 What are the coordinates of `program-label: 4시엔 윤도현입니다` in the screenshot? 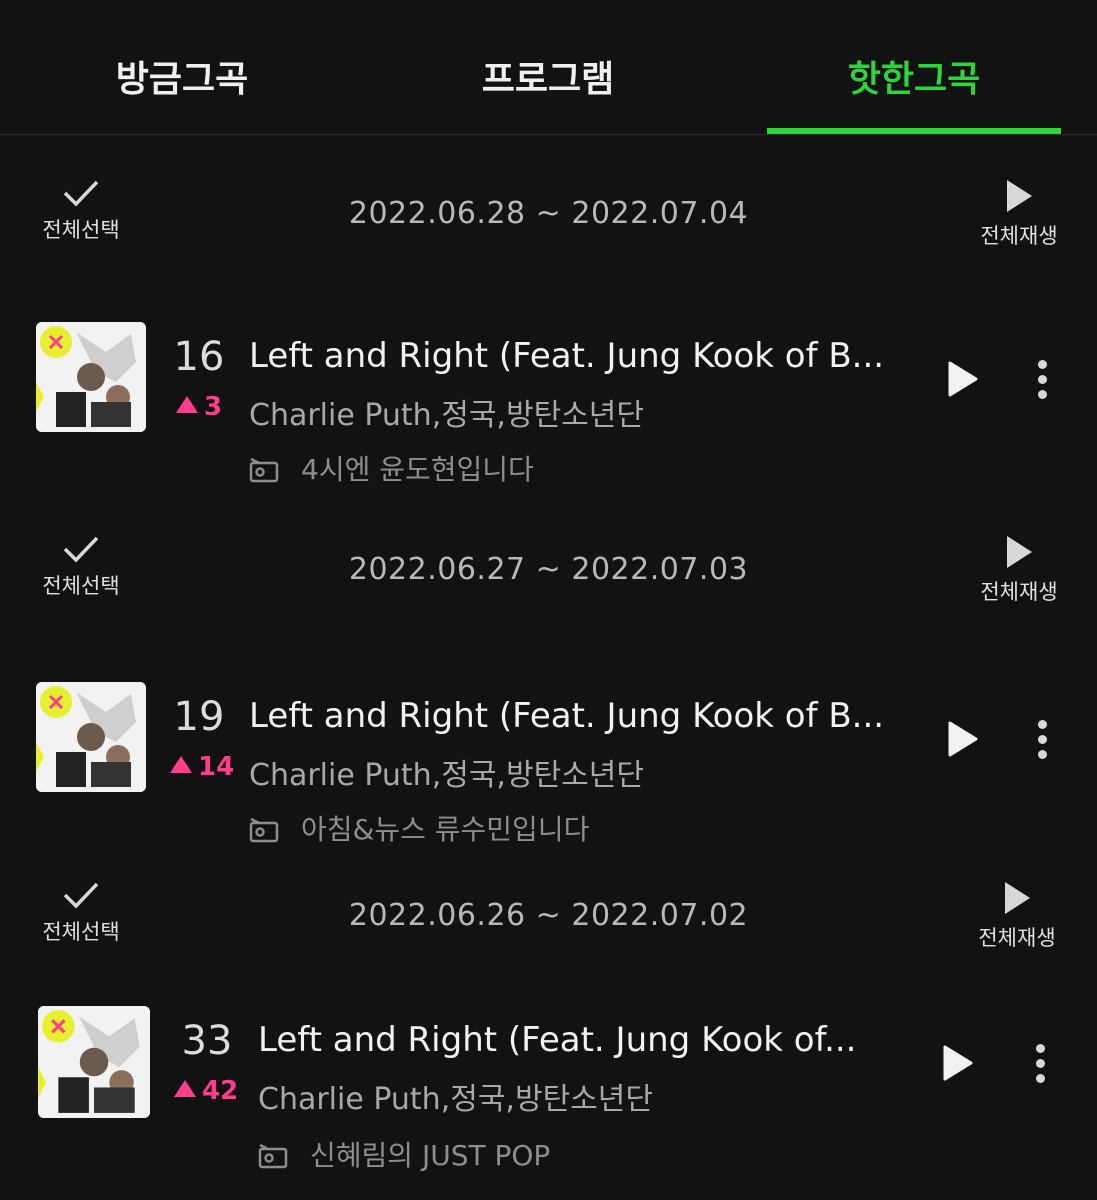 It's located at (417, 469).